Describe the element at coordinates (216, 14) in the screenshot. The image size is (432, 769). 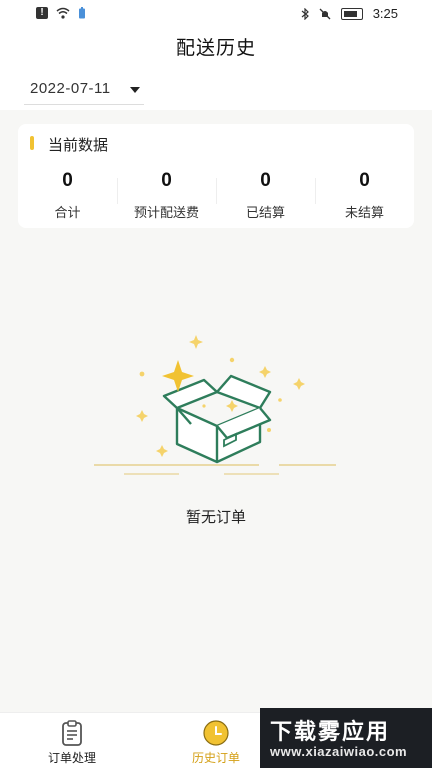
I see `status-bar: ! 3:25` at that location.